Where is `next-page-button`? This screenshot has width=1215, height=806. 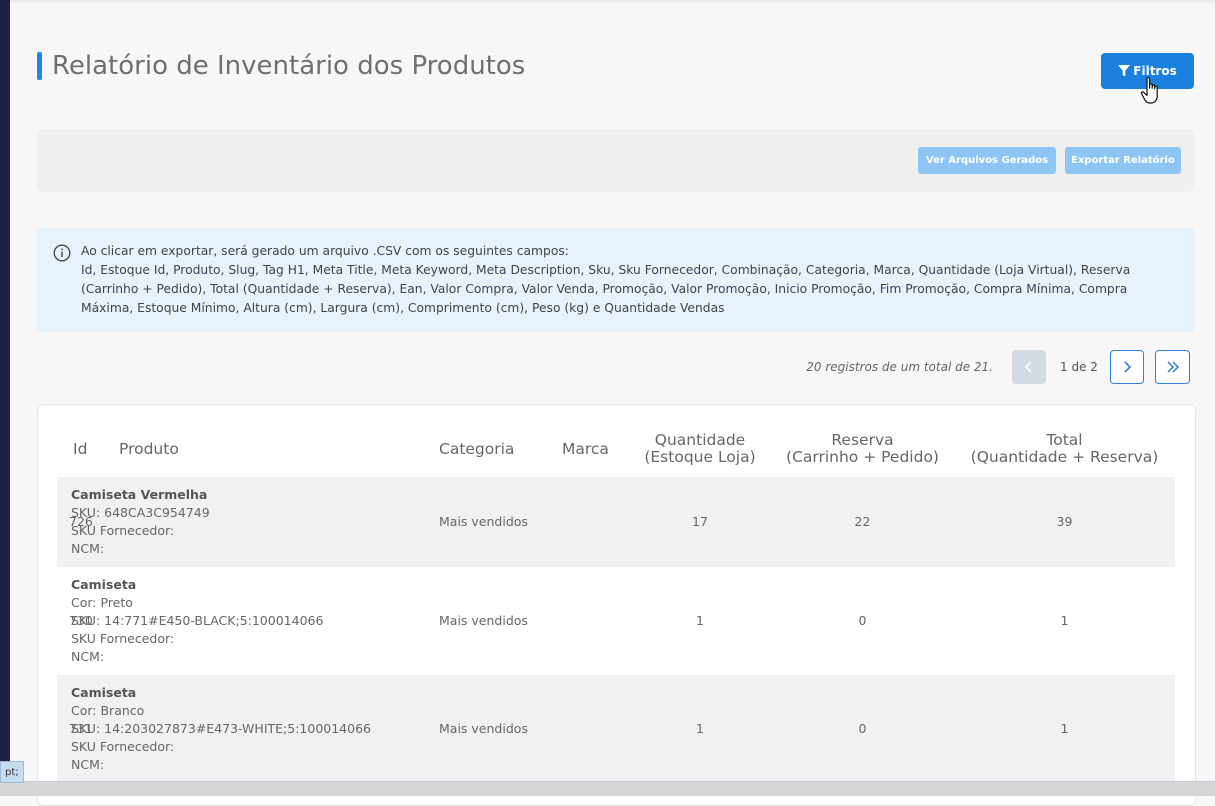
next-page-button is located at coordinates (1127, 367).